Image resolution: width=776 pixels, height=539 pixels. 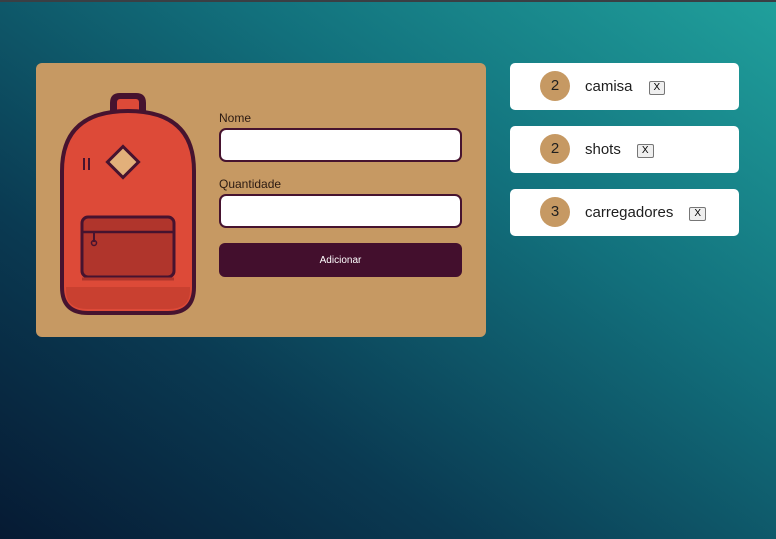 I want to click on item-list: 2 camisa X 2 shots X 3 carregadores X, so click(x=624, y=157).